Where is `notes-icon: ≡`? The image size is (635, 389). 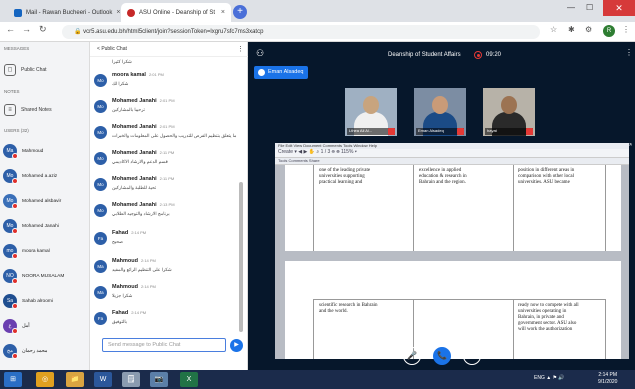 notes-icon: ≡ is located at coordinates (10, 110).